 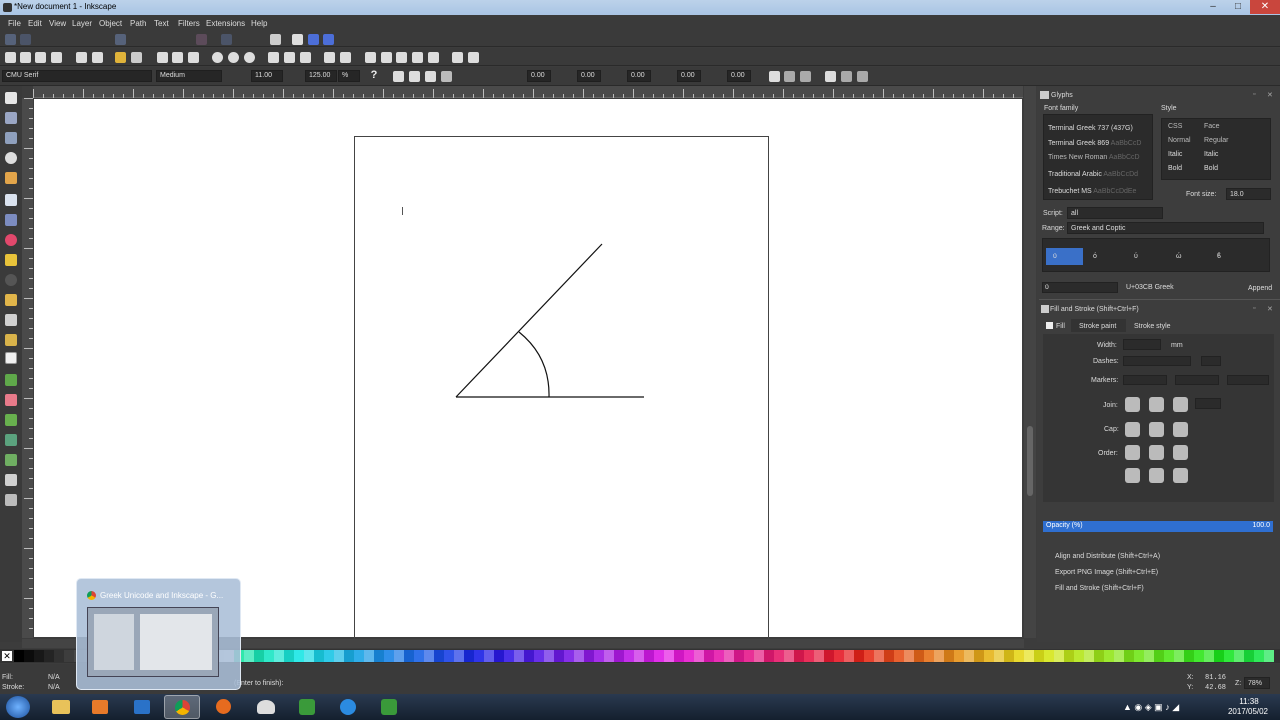 What do you see at coordinates (189, 23) in the screenshot?
I see `menu-filters: Filters` at bounding box center [189, 23].